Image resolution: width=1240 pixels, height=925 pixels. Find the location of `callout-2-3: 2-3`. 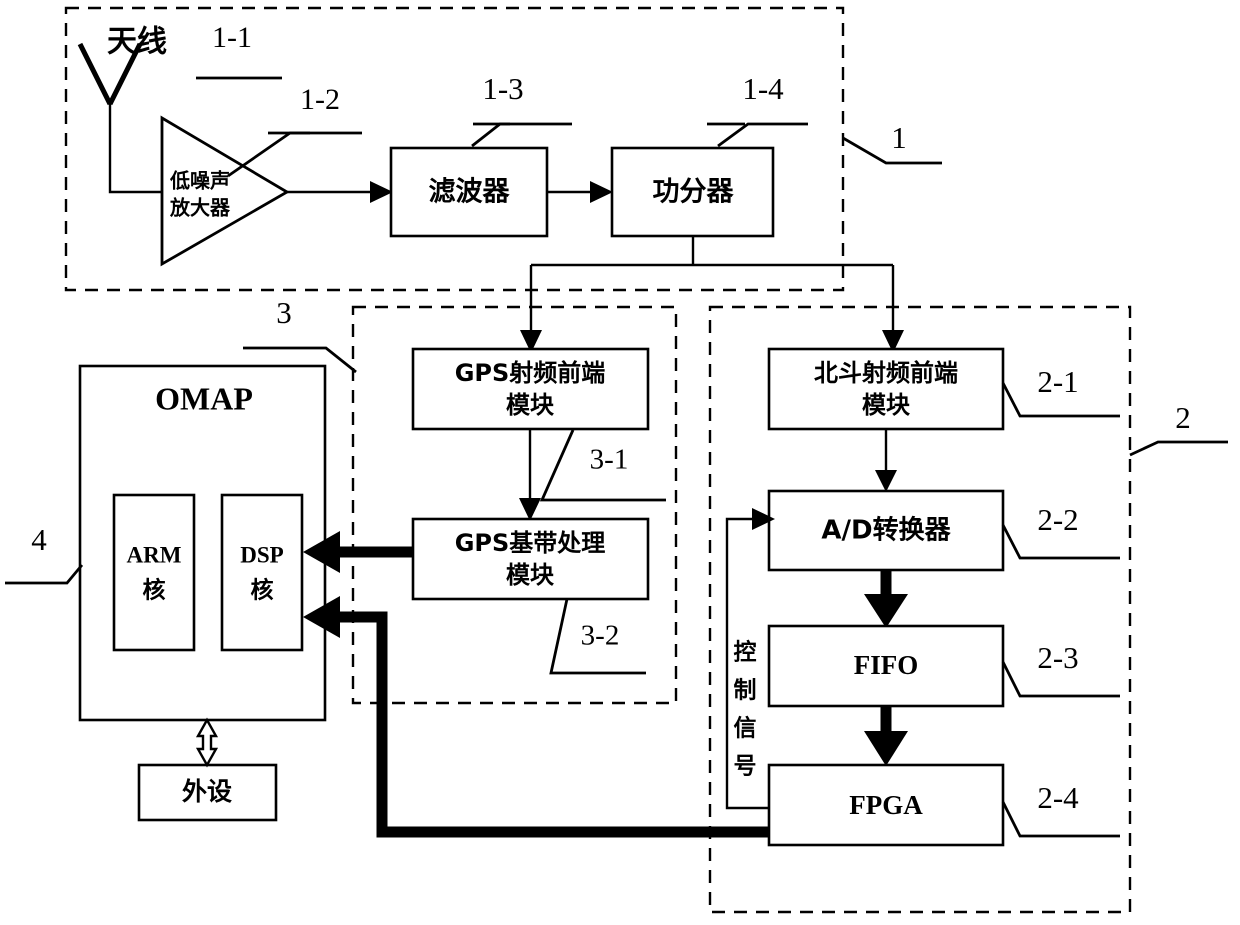

callout-2-3: 2-3 is located at coordinates (1057, 657).